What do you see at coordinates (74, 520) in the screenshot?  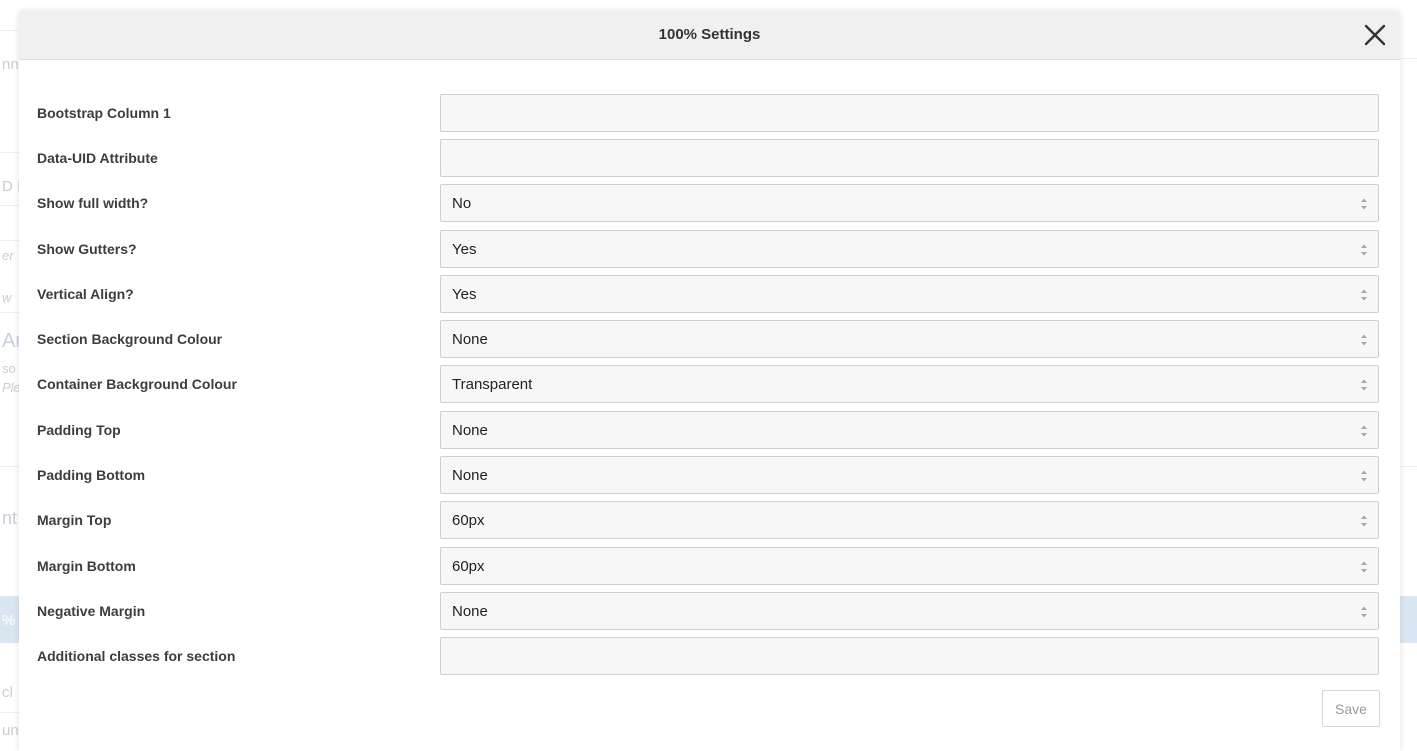 I see `field-label: Margin Top` at bounding box center [74, 520].